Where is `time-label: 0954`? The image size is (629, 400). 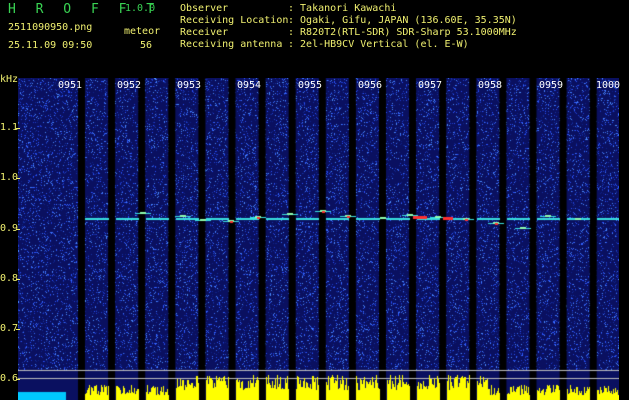
time-label: 0954 is located at coordinates (249, 85).